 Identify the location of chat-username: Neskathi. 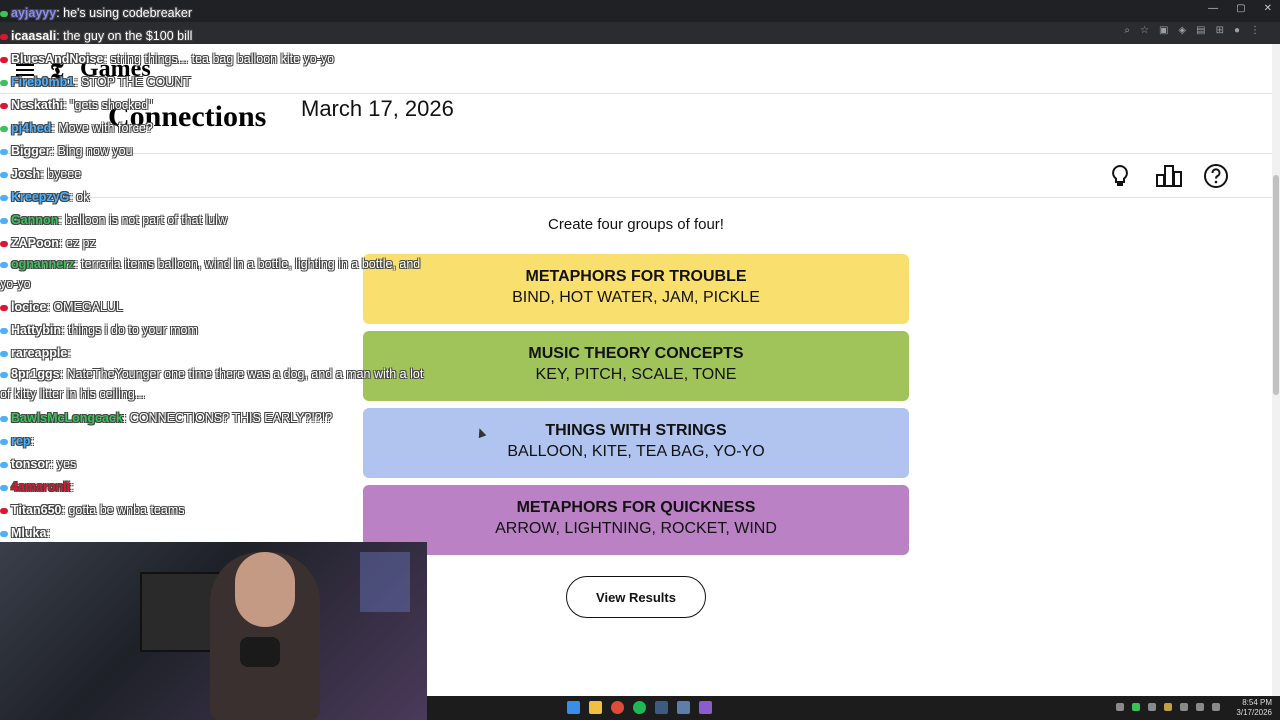
(37, 105).